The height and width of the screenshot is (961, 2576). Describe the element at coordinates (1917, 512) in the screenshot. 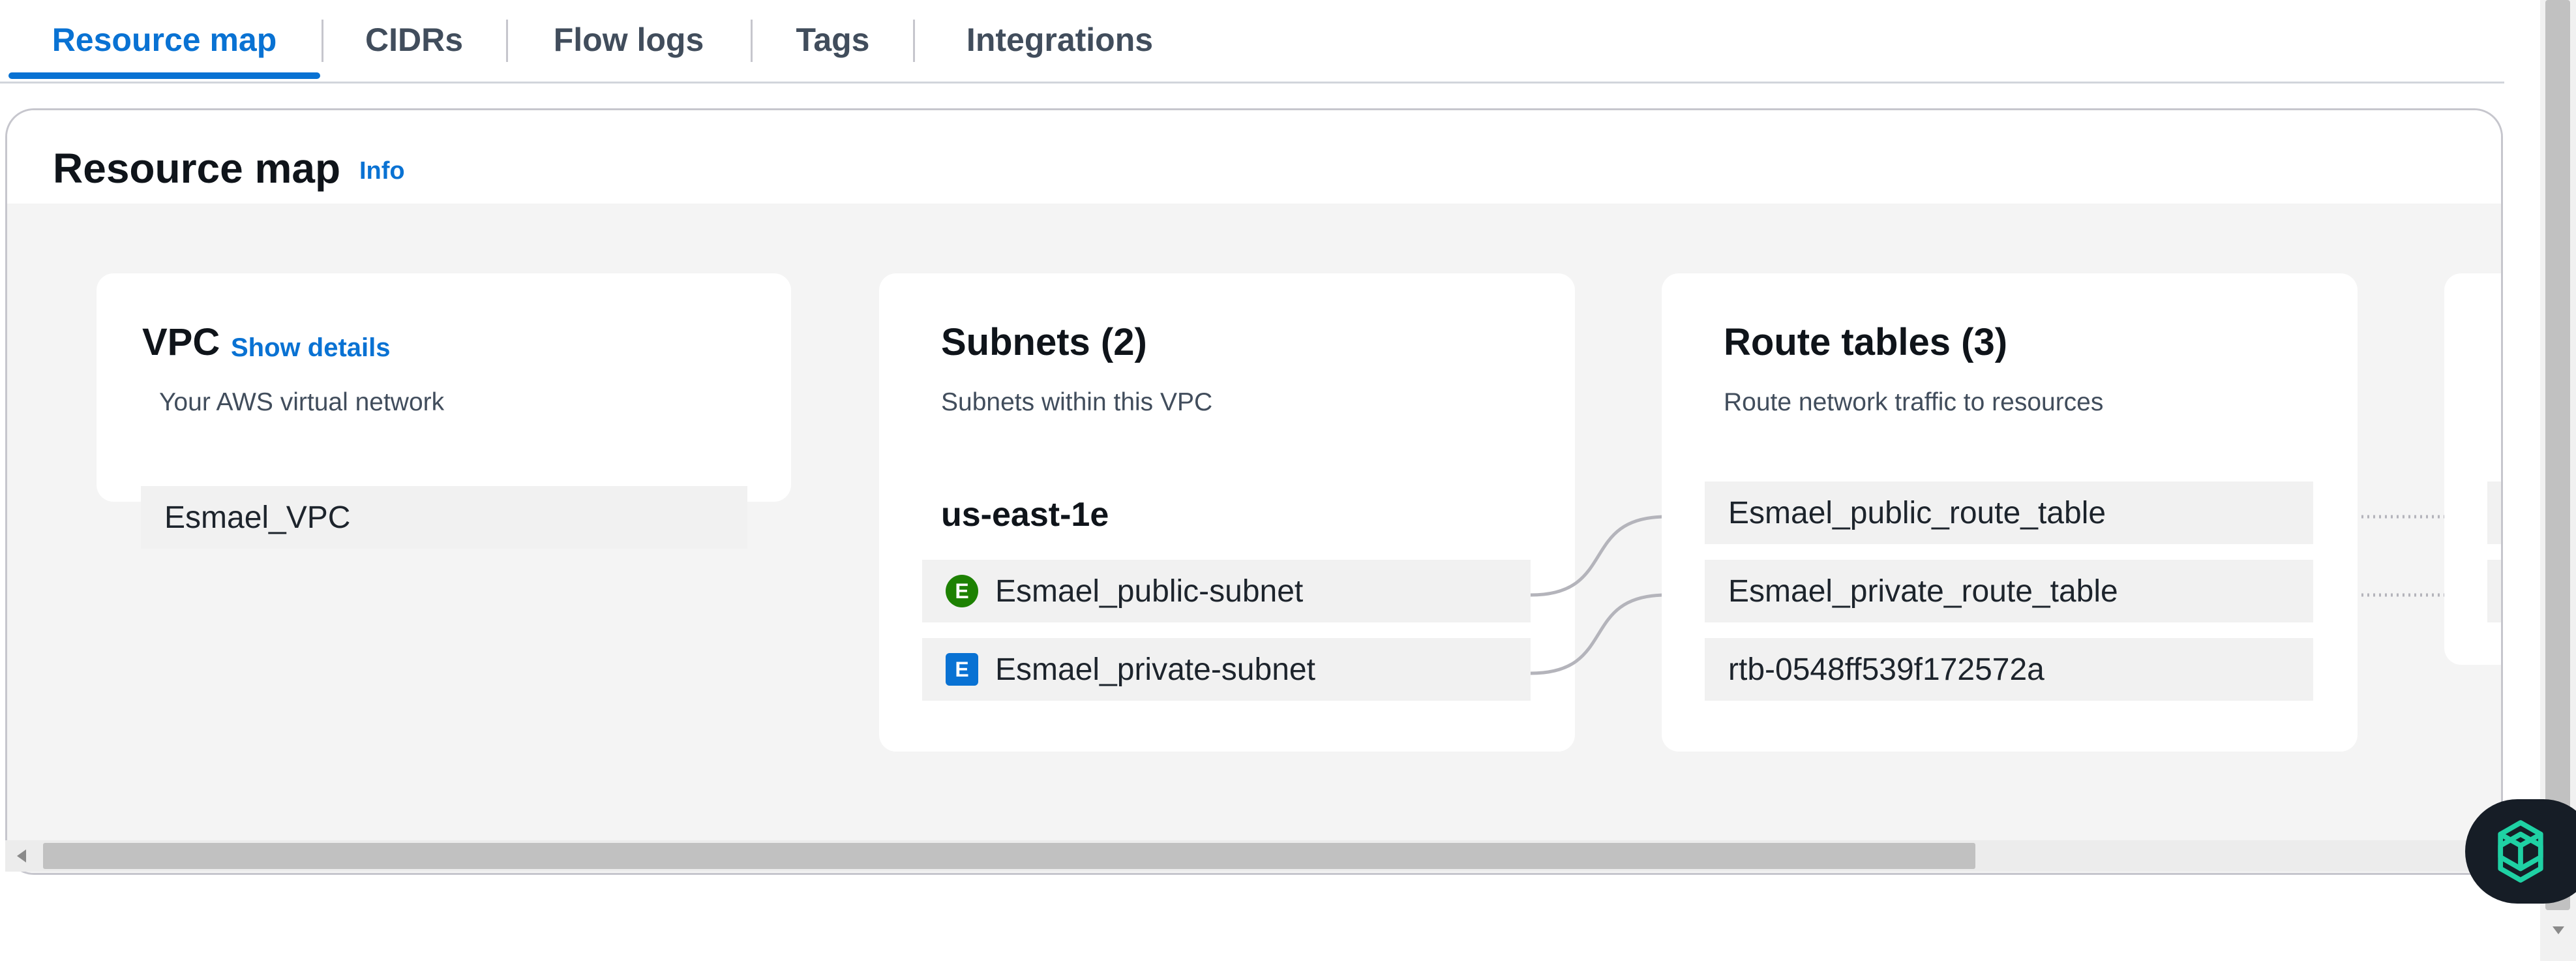

I see `route-table-name: Esmael_public_route_table` at that location.